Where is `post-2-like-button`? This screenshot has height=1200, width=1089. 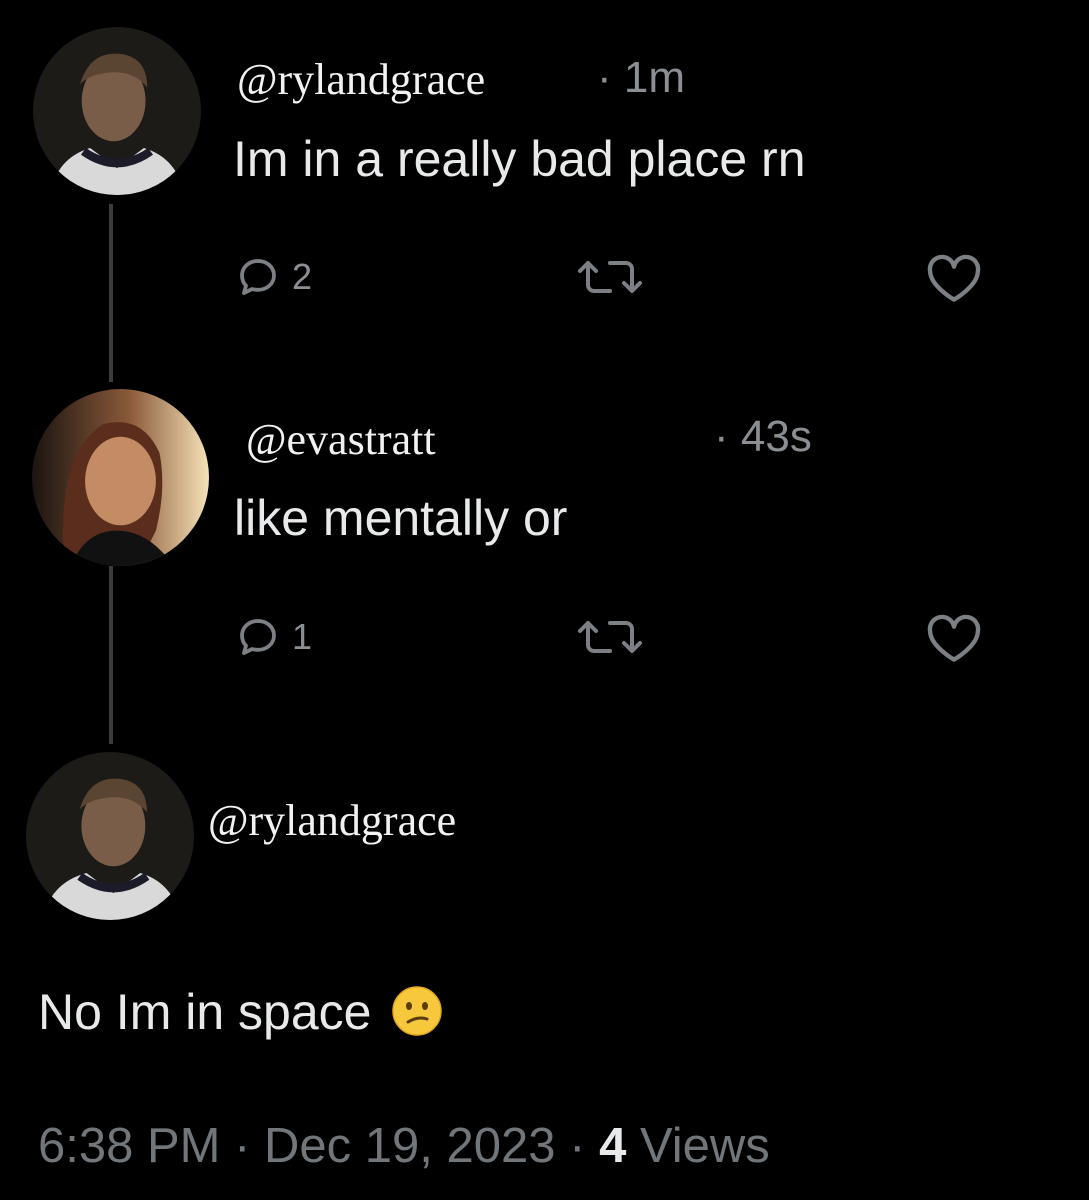 post-2-like-button is located at coordinates (954, 639).